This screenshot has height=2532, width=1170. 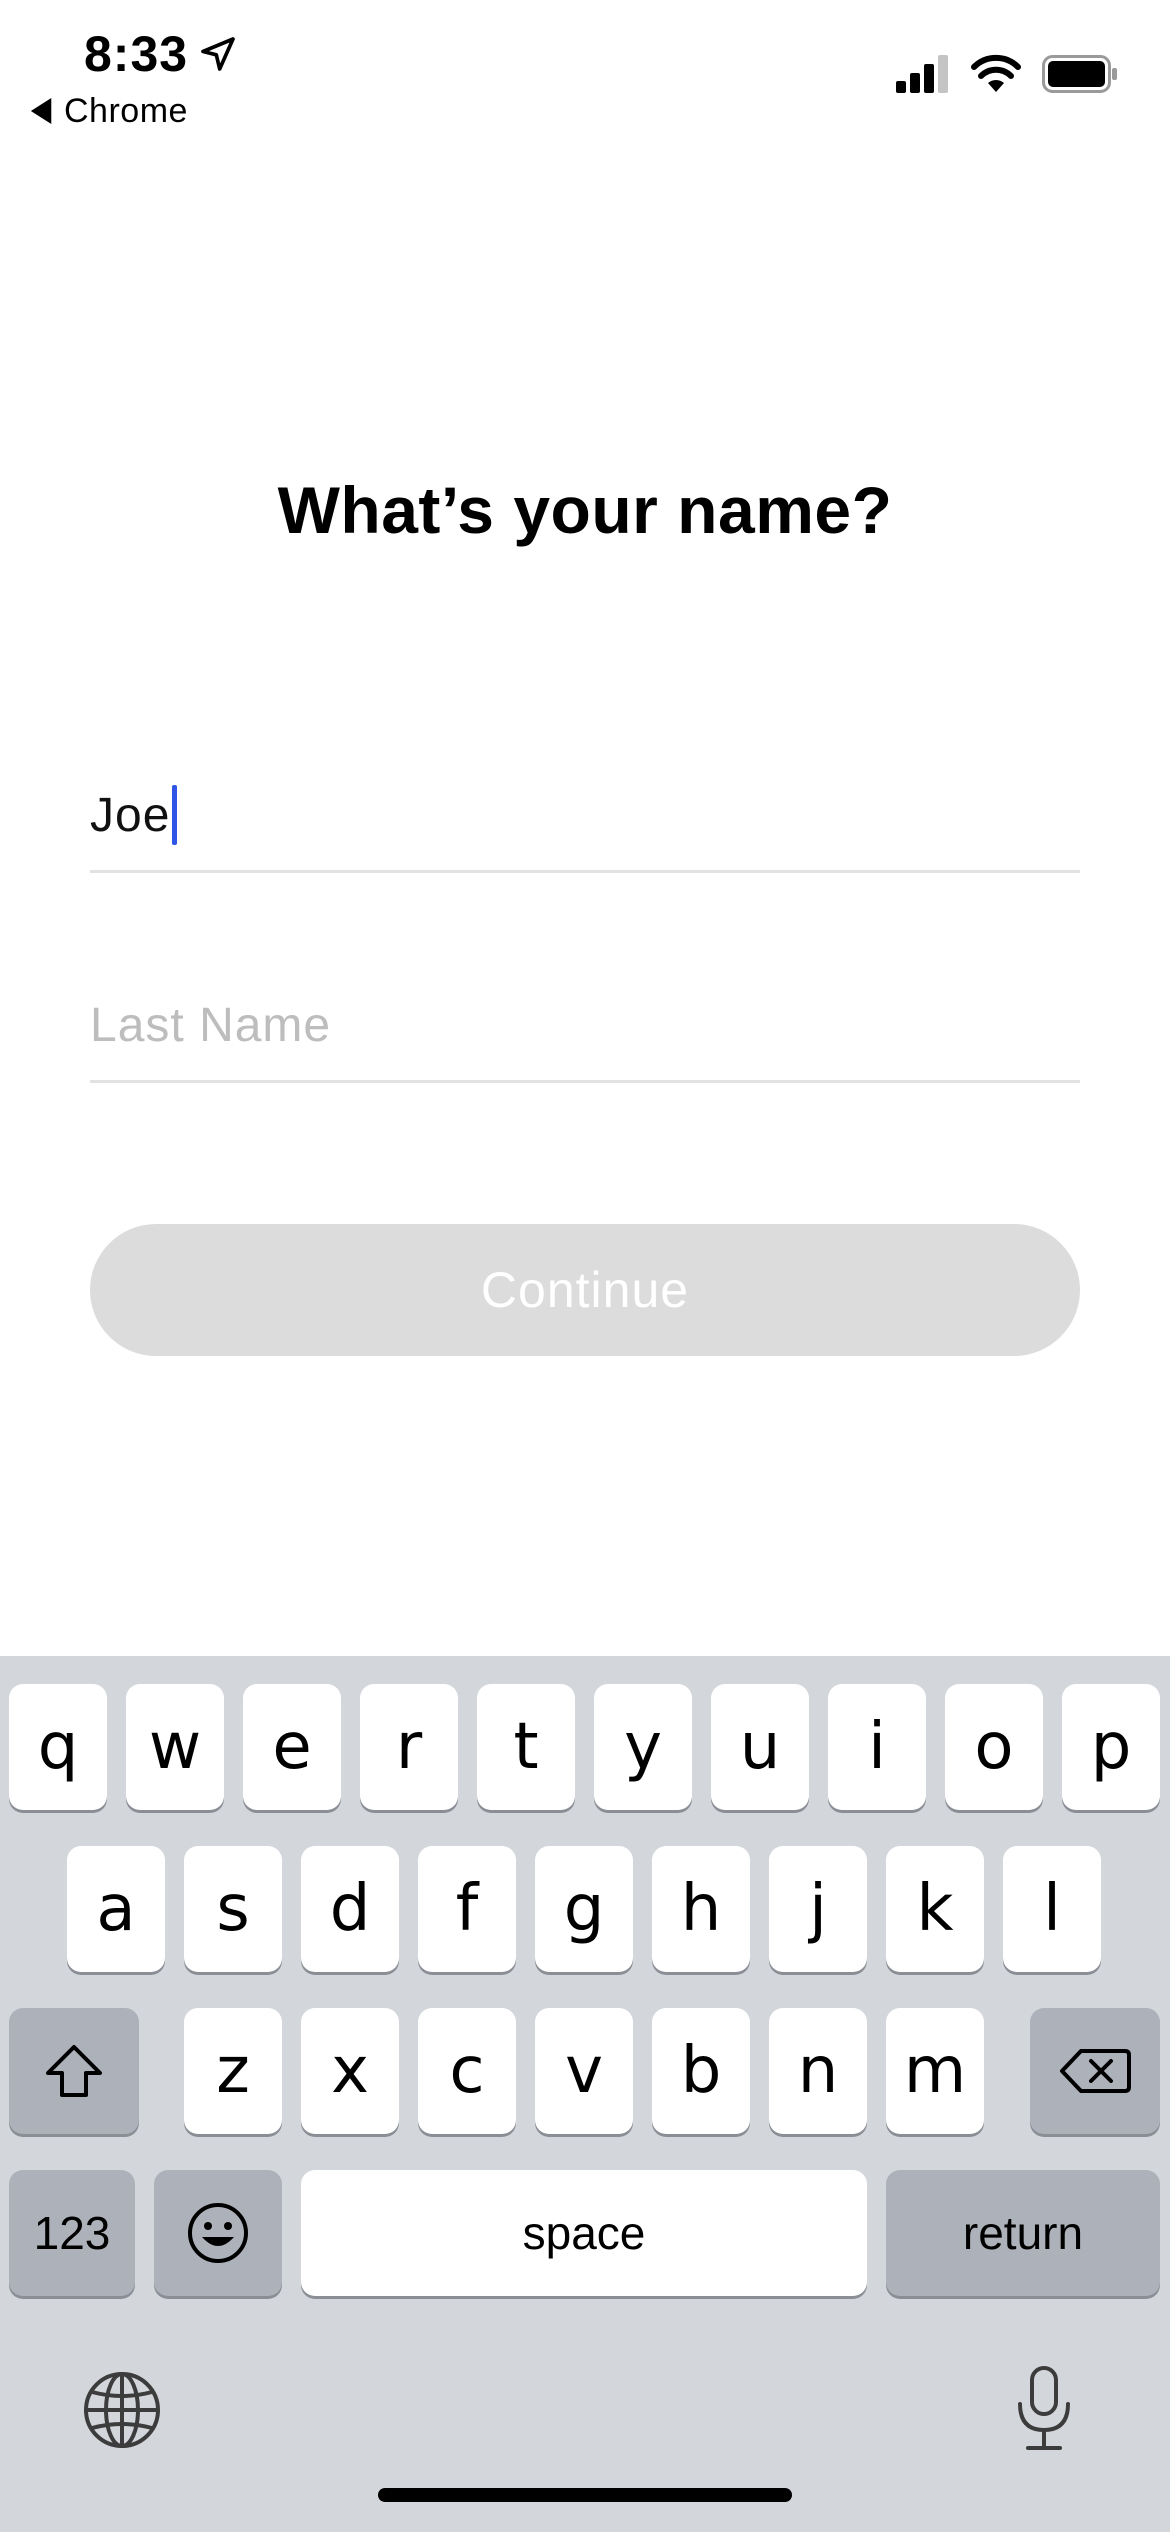 I want to click on key-i: i, so click(x=877, y=1747).